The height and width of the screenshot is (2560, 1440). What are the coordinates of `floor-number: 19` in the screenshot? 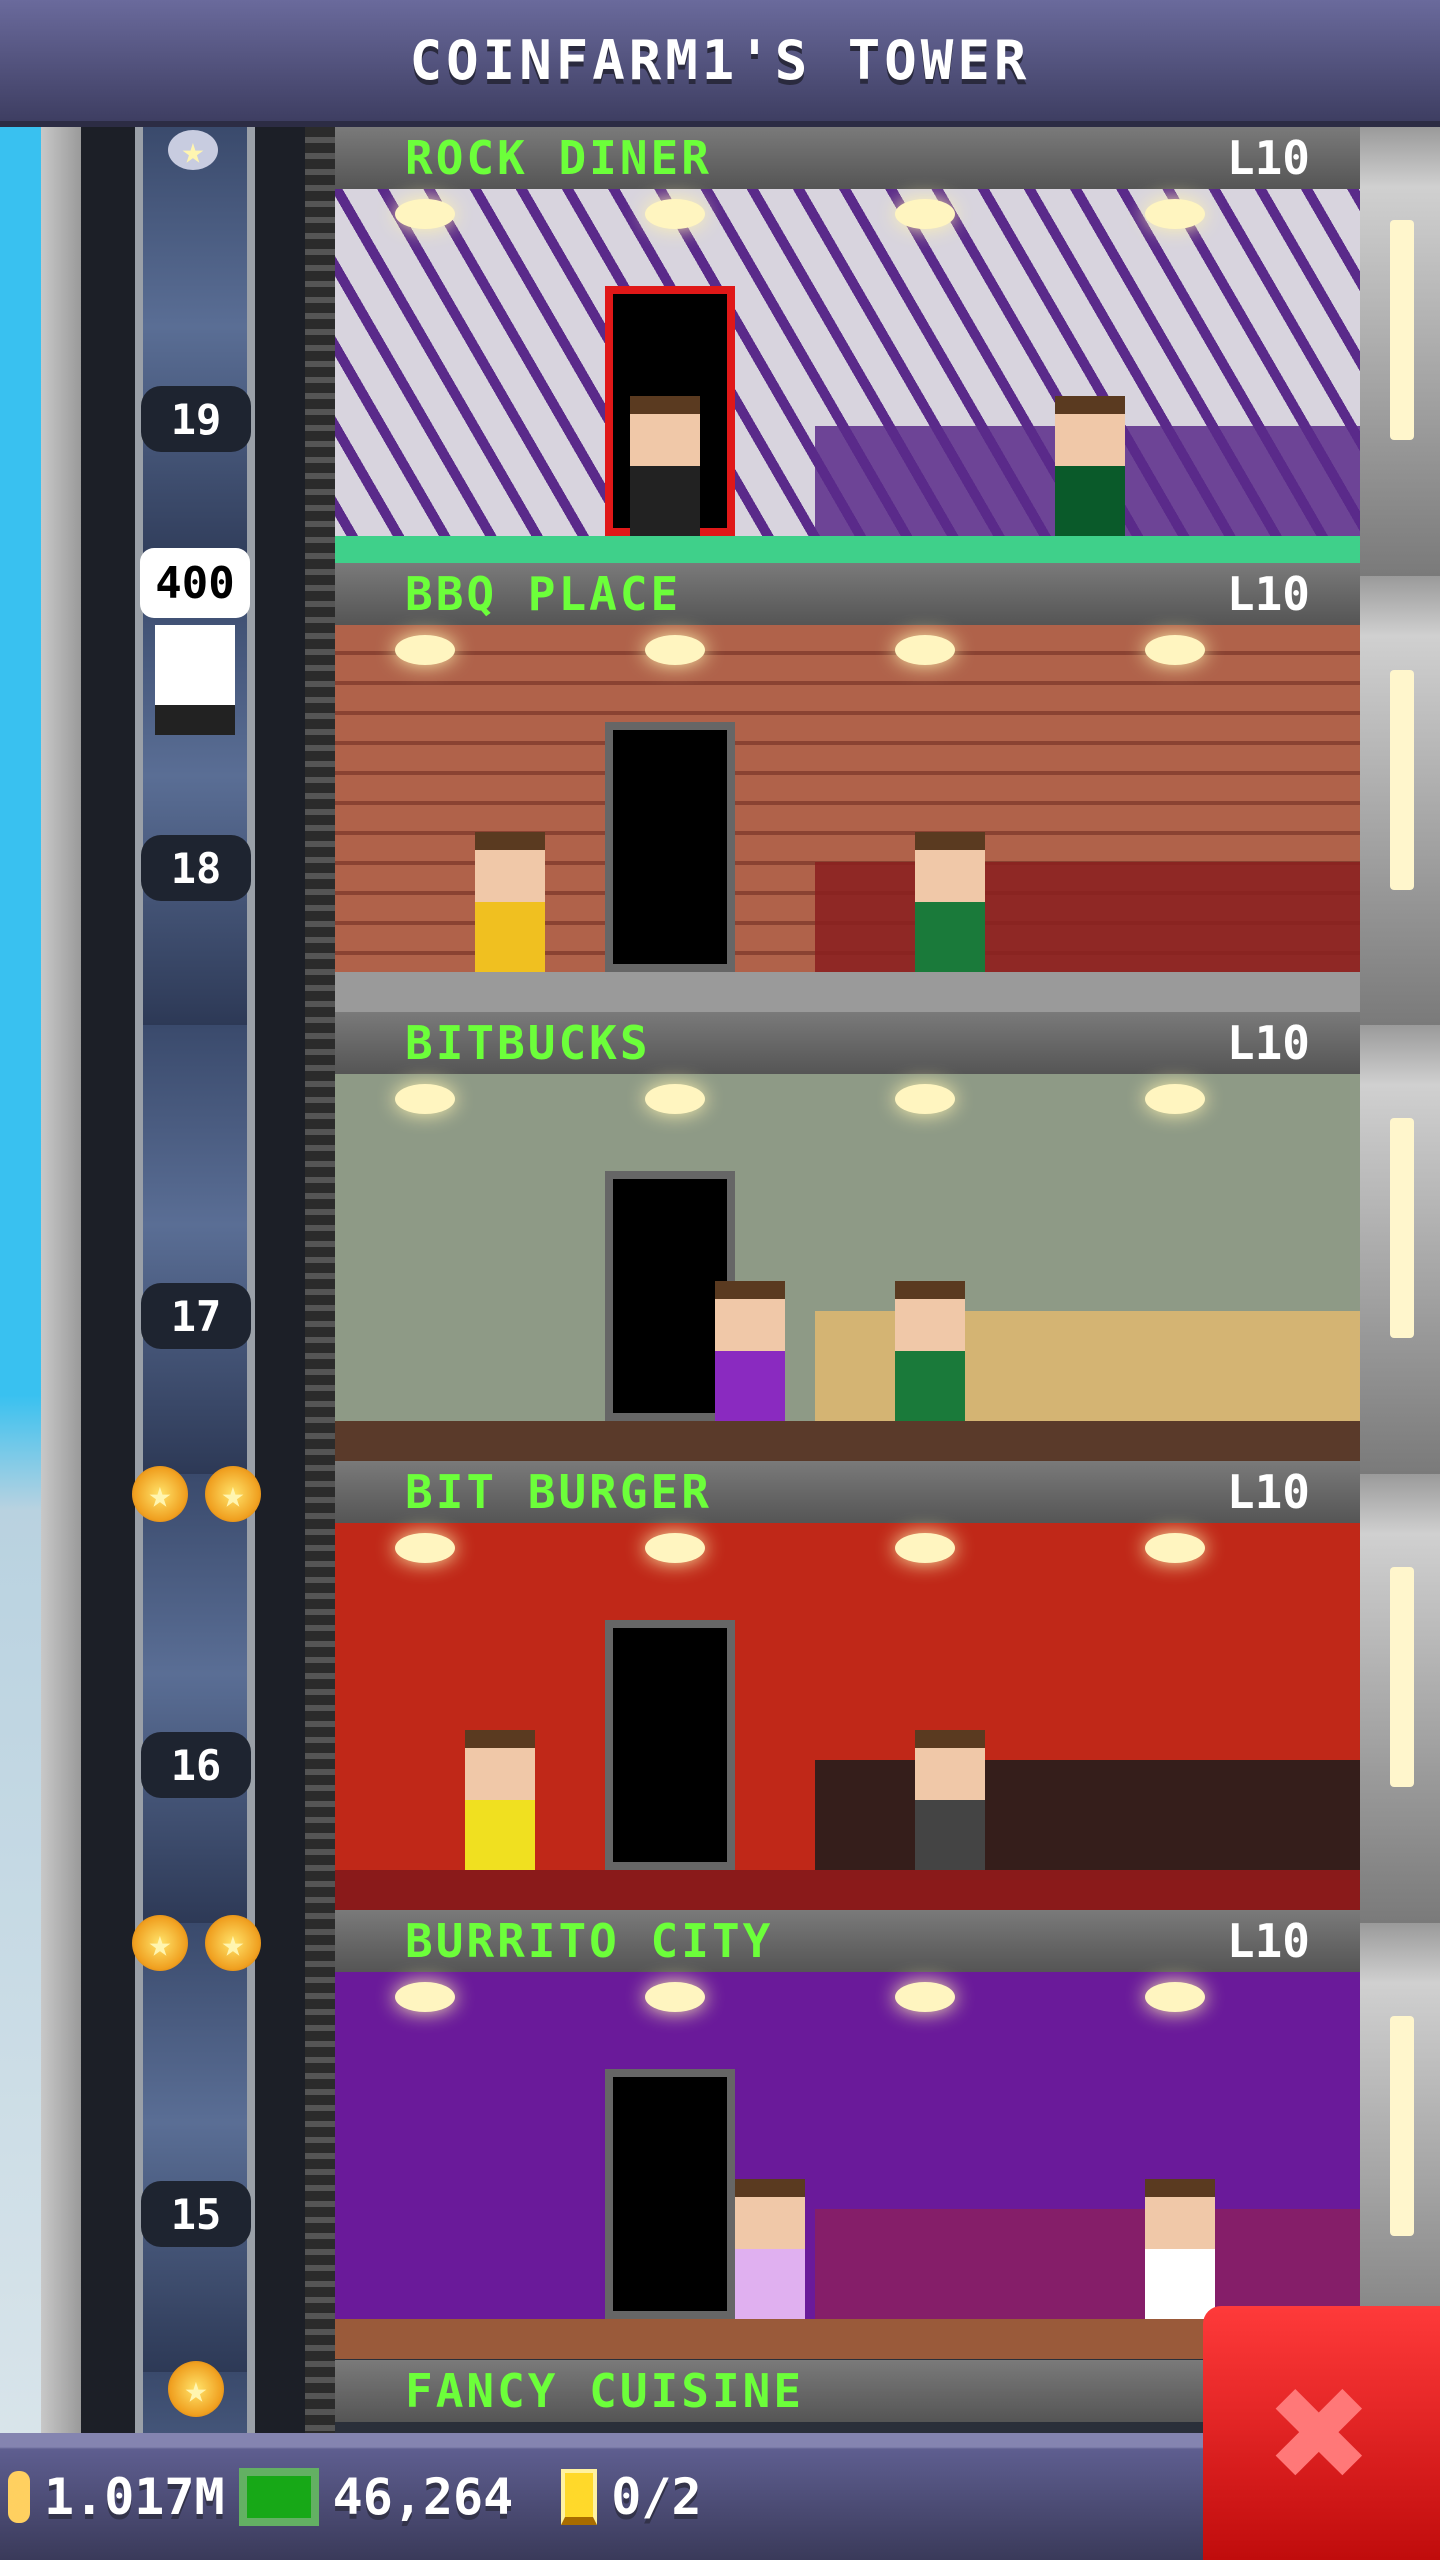 It's located at (196, 419).